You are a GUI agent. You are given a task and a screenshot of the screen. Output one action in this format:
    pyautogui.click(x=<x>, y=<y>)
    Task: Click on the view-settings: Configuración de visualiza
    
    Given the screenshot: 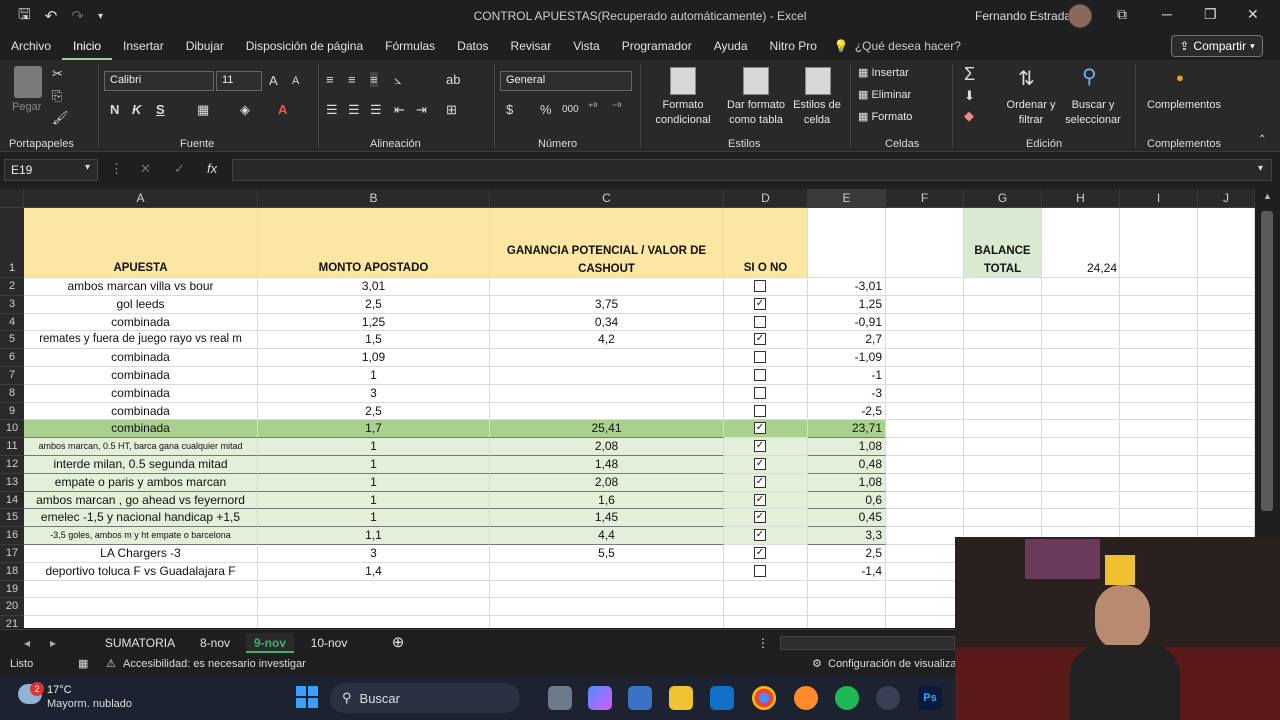 What is the action you would take?
    pyautogui.click(x=892, y=664)
    